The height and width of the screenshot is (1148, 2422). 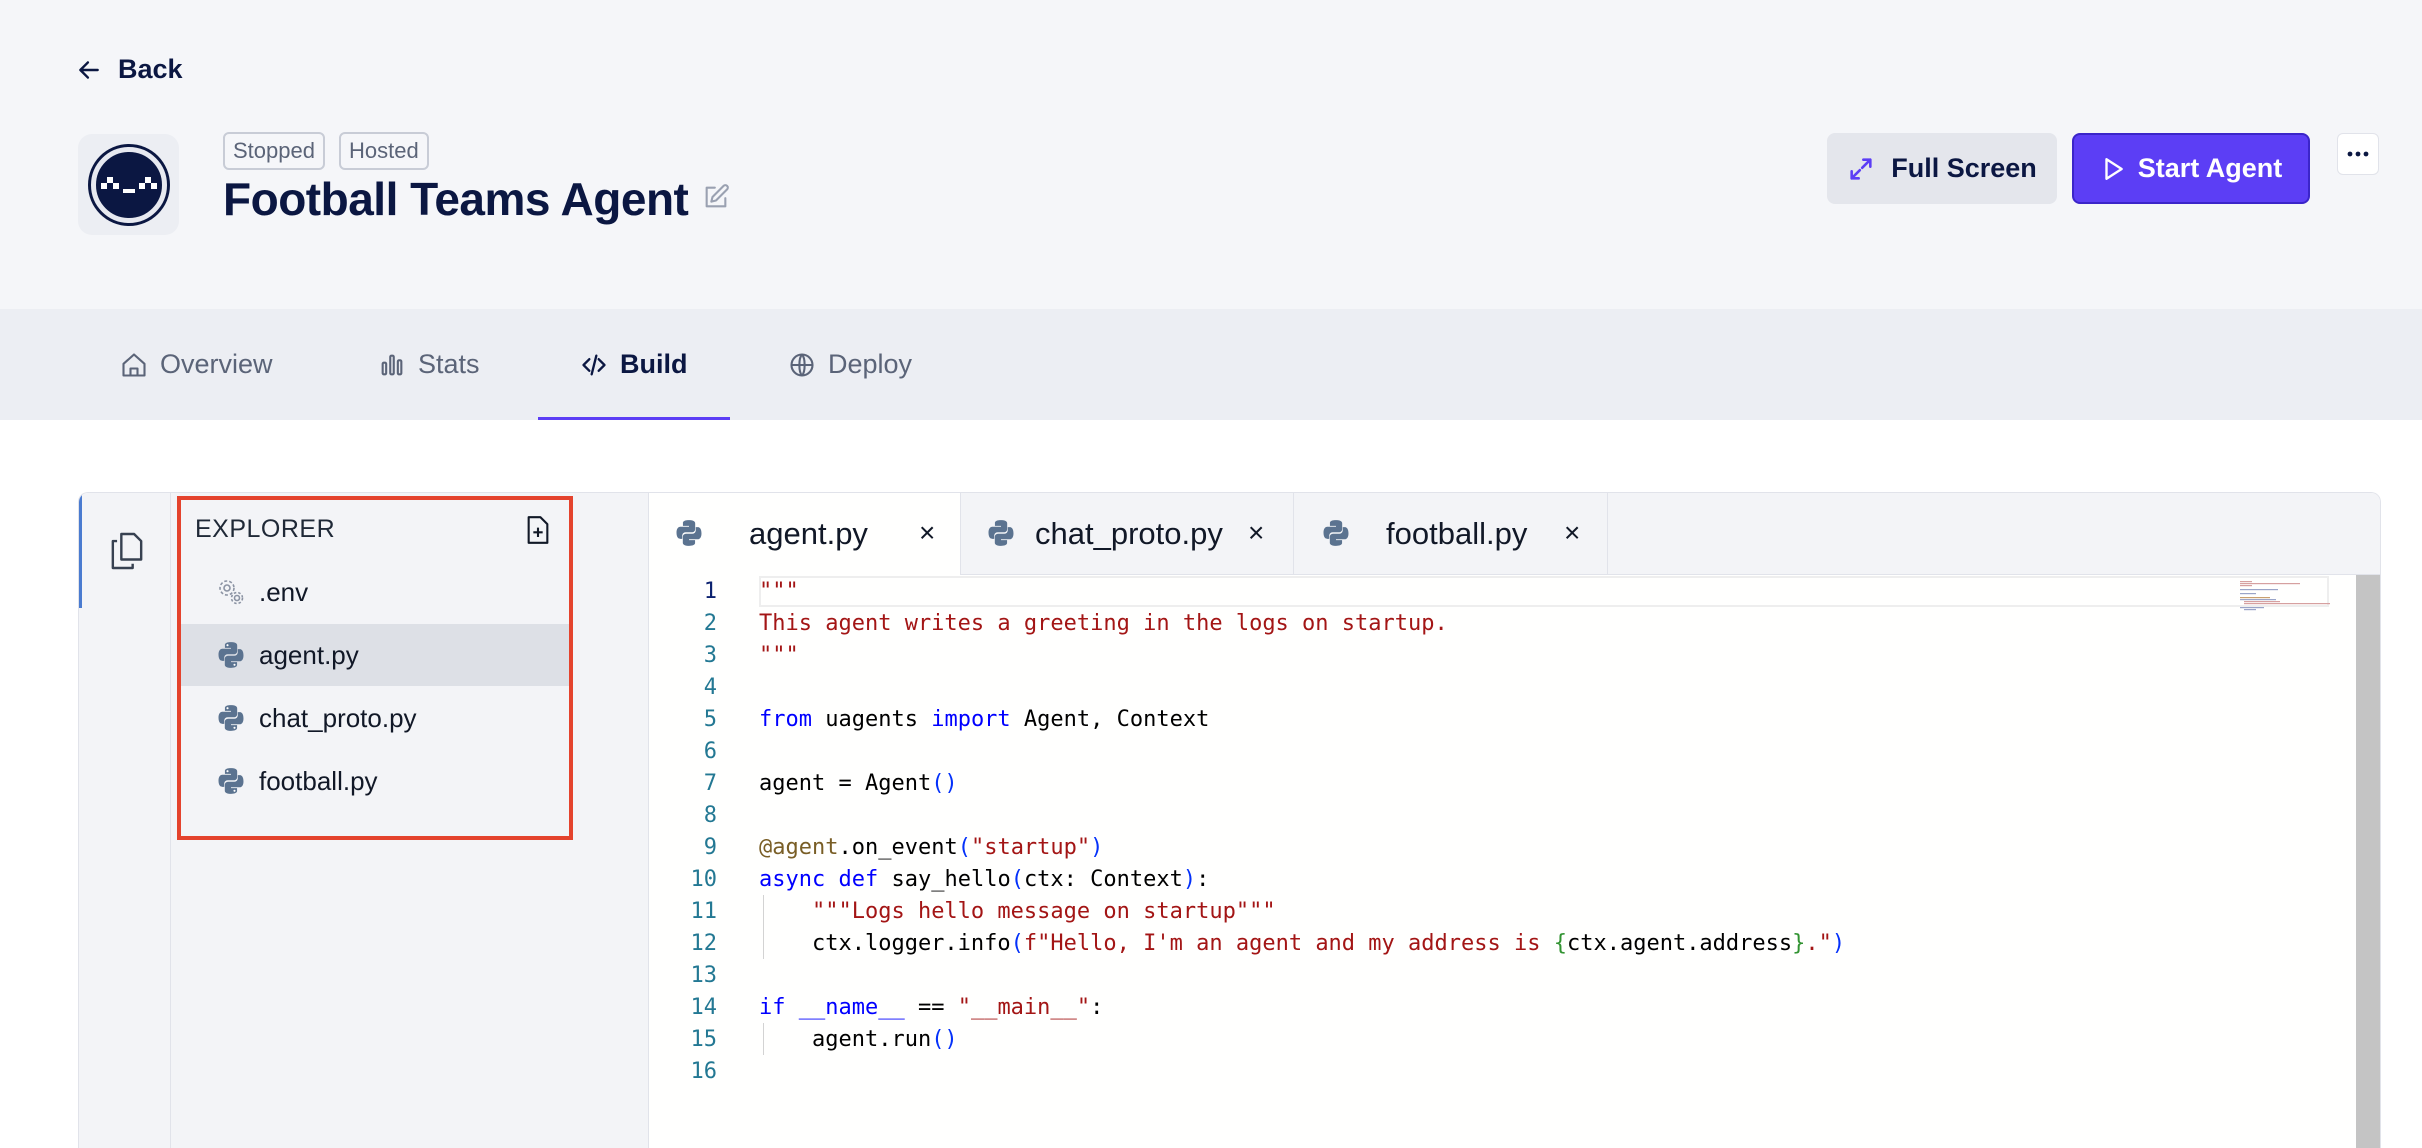 I want to click on file-item-chat-proto-py: chat_proto.py, so click(x=375, y=718).